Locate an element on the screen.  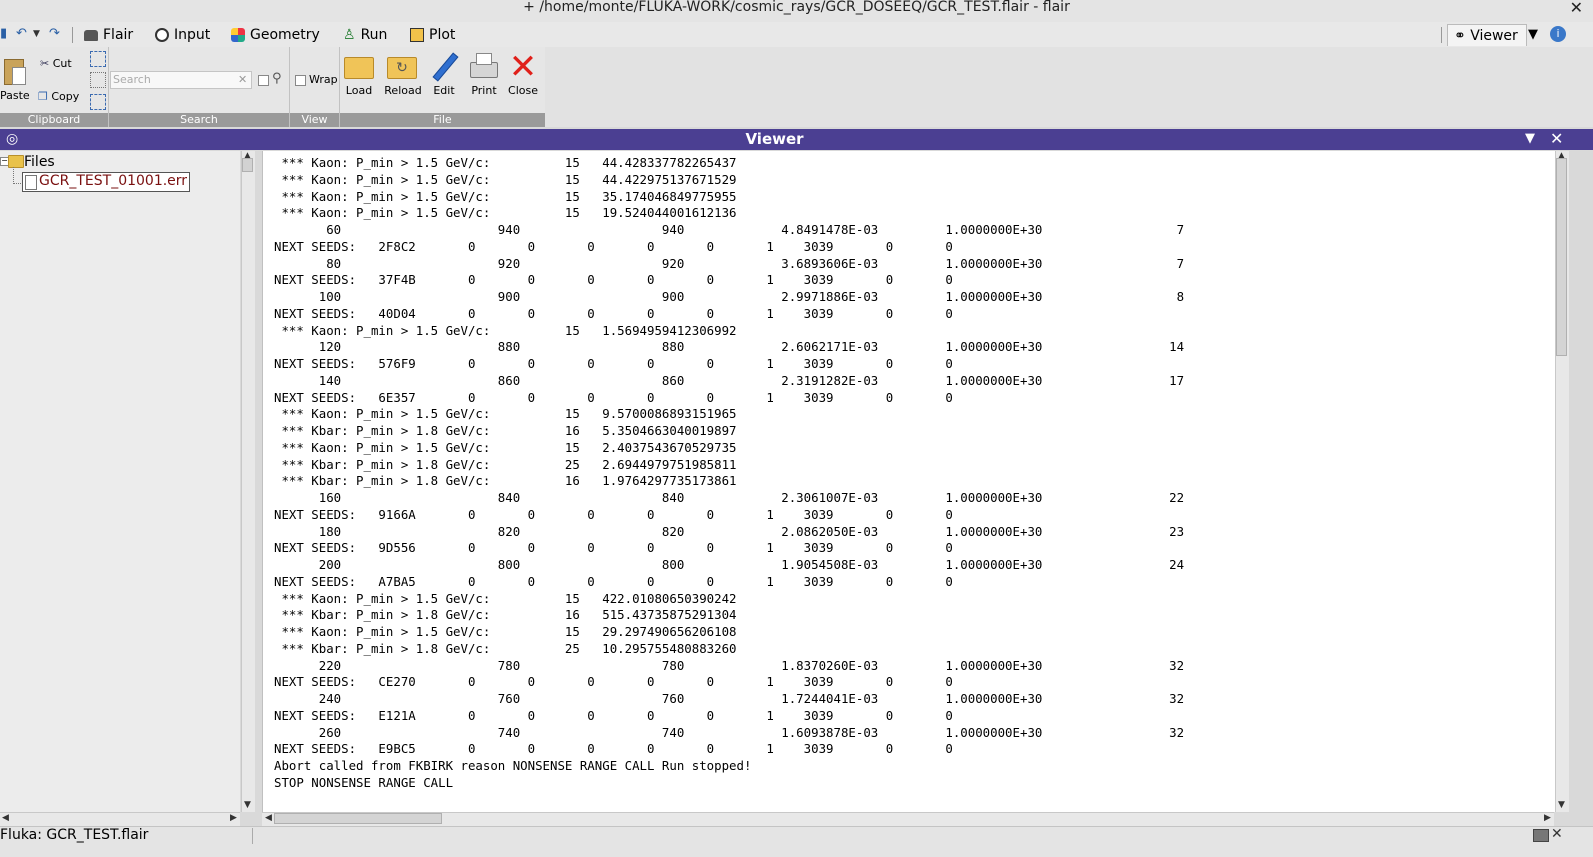
print-label: Print is located at coordinates (484, 90).